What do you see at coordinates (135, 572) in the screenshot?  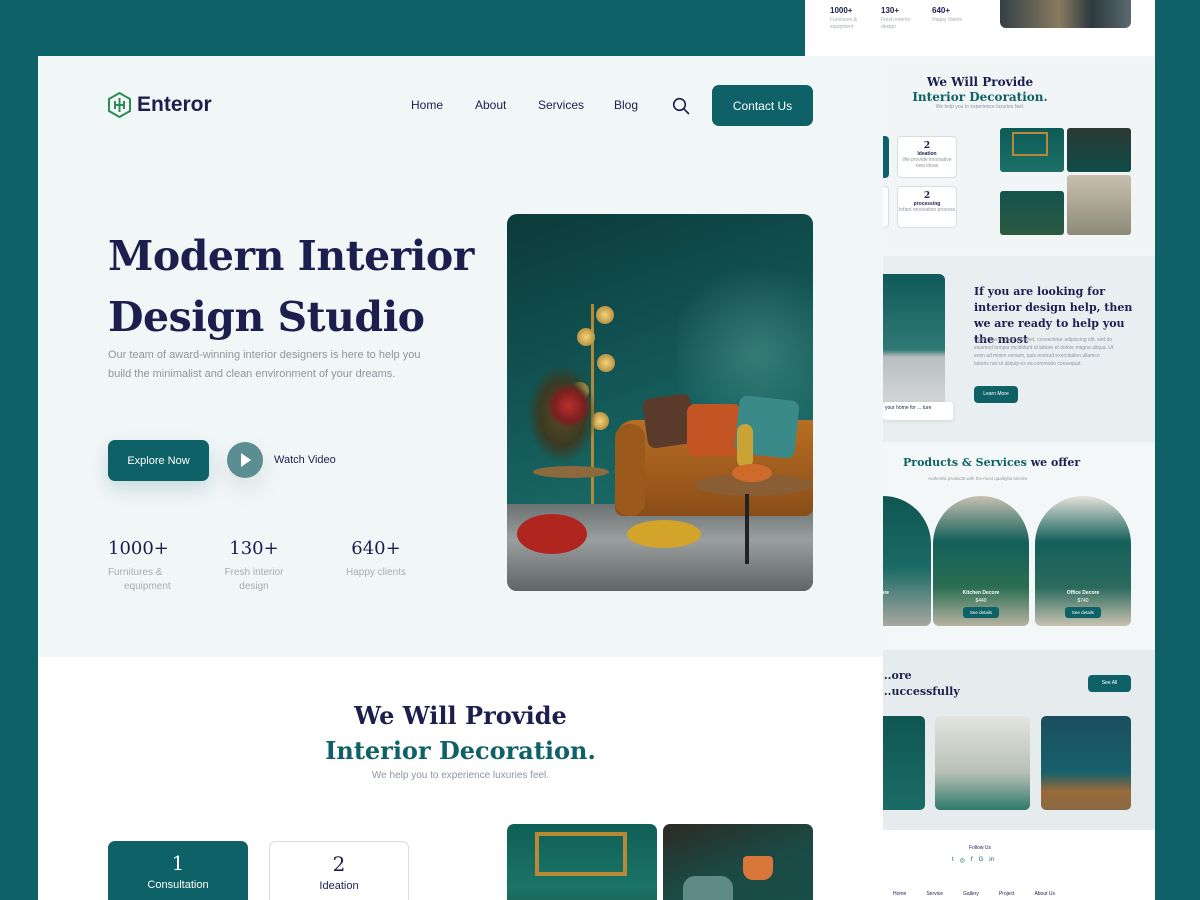 I see `stat-label: Furnitures &` at bounding box center [135, 572].